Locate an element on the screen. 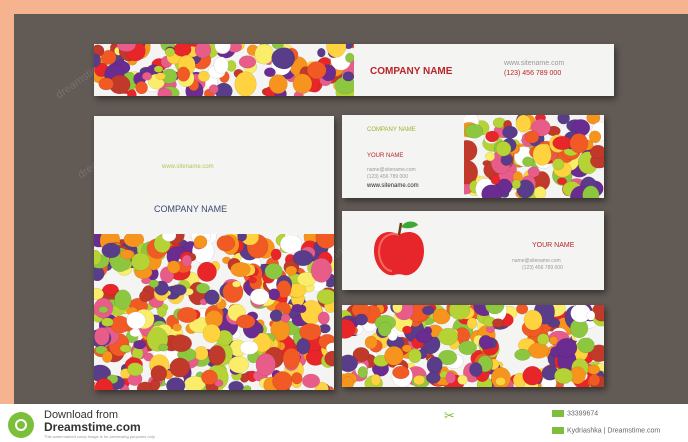 The width and height of the screenshot is (688, 442). pattern-card is located at coordinates (473, 346).